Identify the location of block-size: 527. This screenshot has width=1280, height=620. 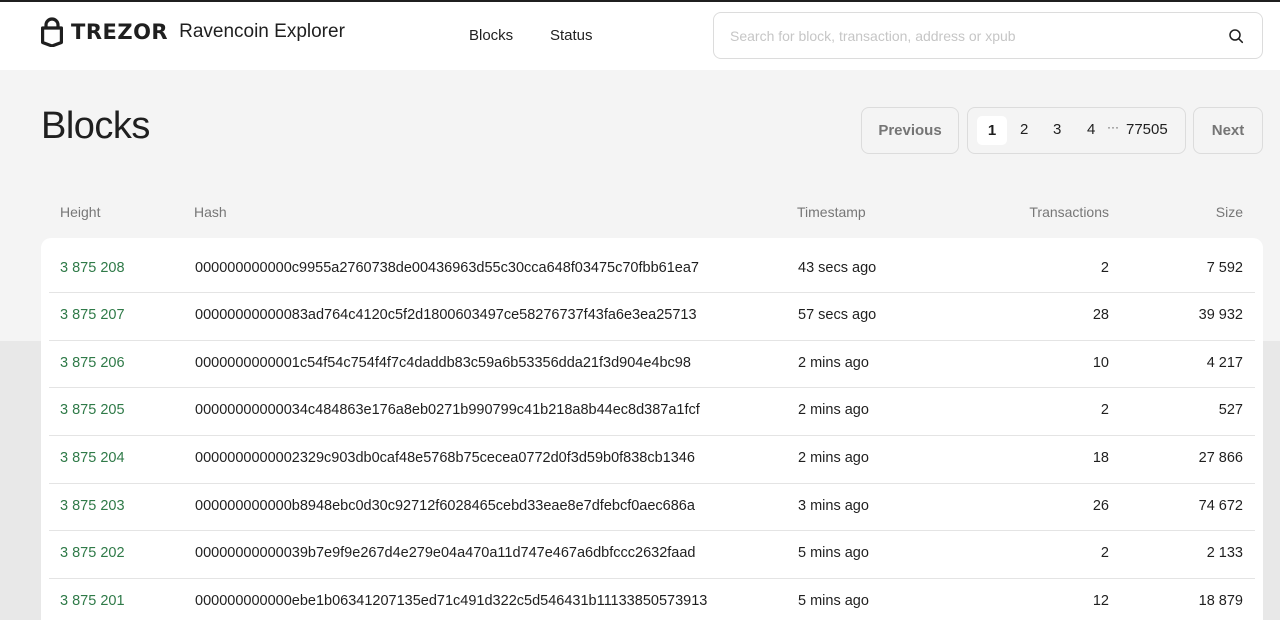
(1230, 410).